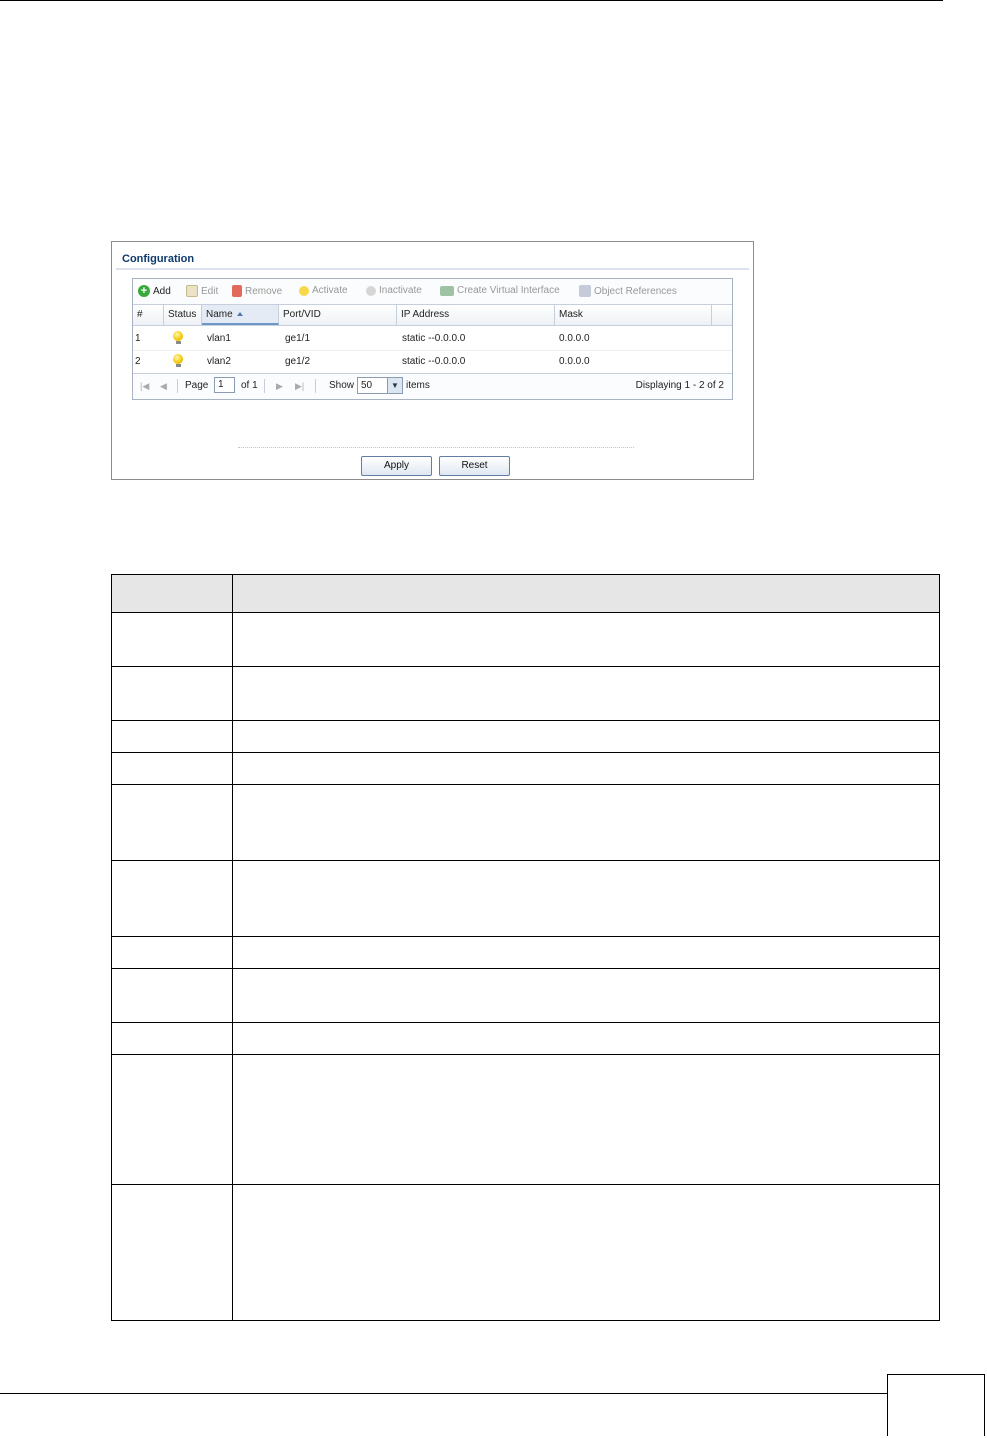 The image size is (987, 1438). What do you see at coordinates (224, 385) in the screenshot?
I see `page-input: 1` at bounding box center [224, 385].